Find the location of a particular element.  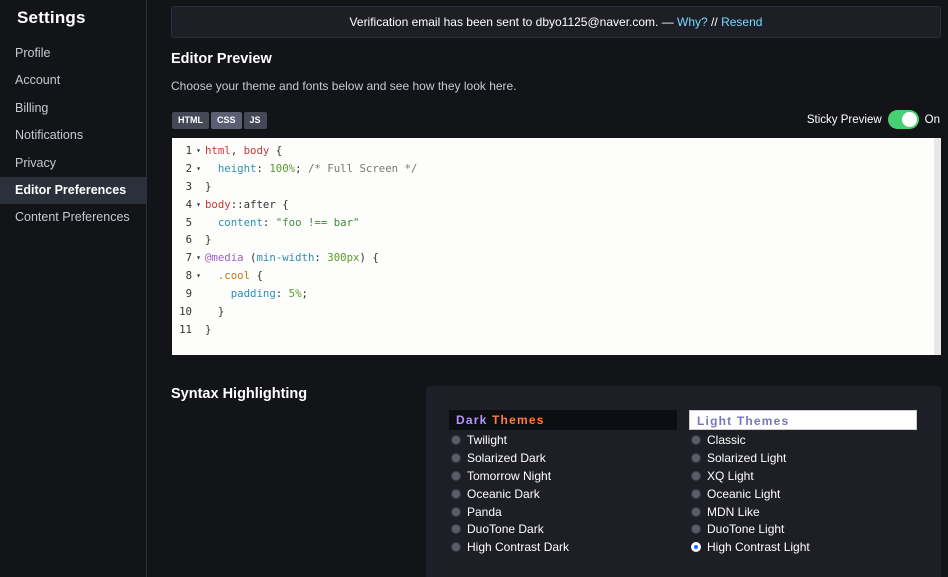

theme-option-label: High Contrast Light is located at coordinates (758, 547).